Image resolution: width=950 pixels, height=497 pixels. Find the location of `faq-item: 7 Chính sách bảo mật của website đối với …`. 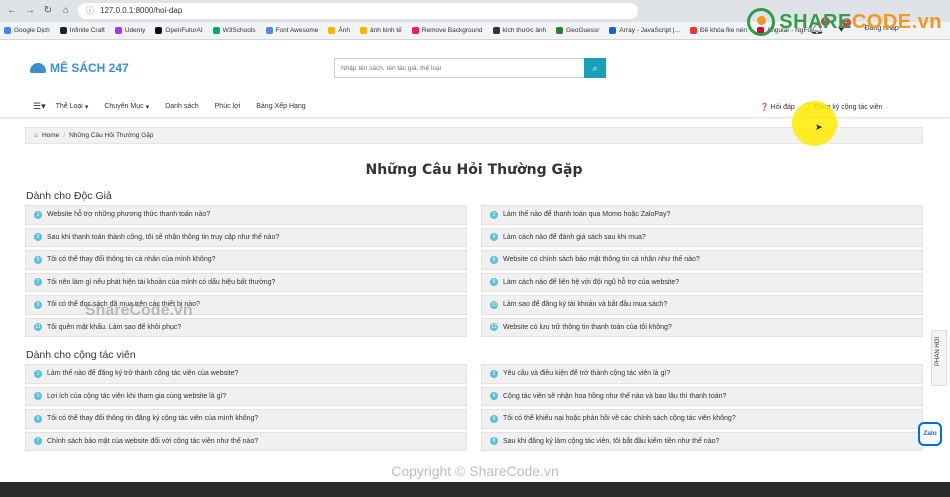

faq-item: 7 Chính sách bảo mật của website đối với … is located at coordinates (246, 441).